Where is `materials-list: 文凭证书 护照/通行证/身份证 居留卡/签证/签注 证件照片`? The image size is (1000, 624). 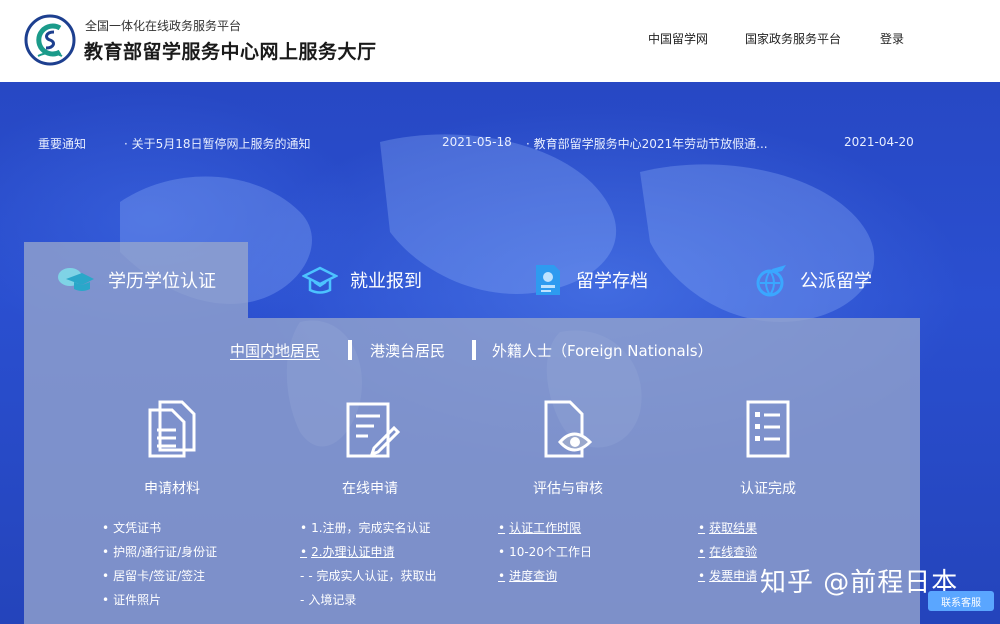
materials-list: 文凭证书 护照/通行证/身份证 居留卡/签证/签注 证件照片 is located at coordinates (159, 564).